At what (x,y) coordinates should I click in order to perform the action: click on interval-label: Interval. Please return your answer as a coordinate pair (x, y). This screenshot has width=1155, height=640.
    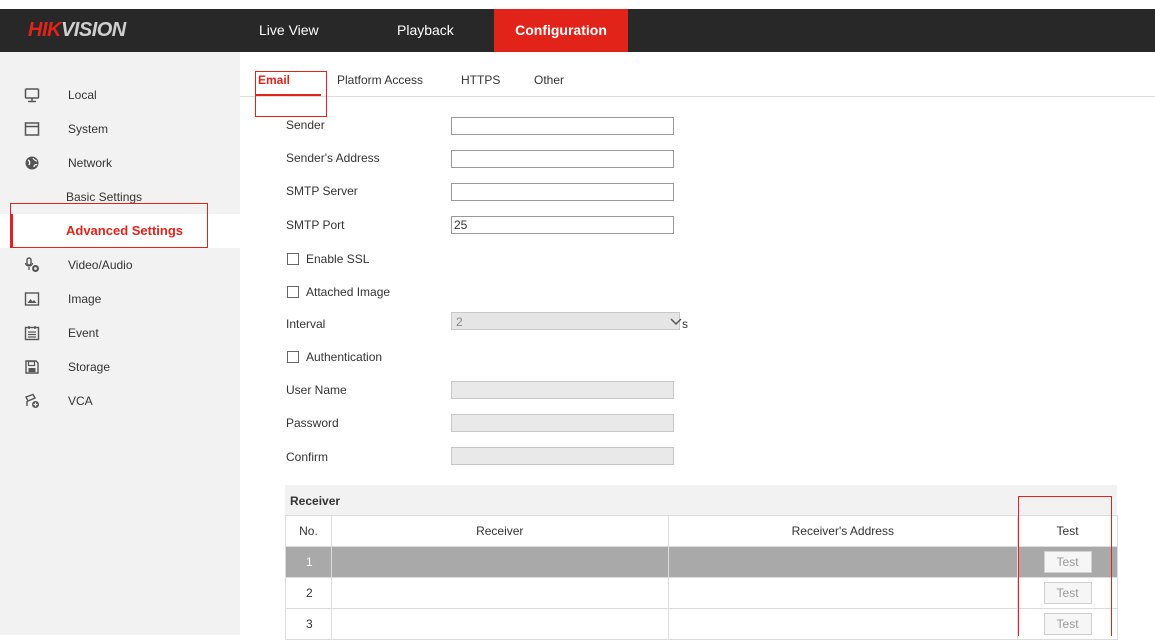
    Looking at the image, I should click on (306, 324).